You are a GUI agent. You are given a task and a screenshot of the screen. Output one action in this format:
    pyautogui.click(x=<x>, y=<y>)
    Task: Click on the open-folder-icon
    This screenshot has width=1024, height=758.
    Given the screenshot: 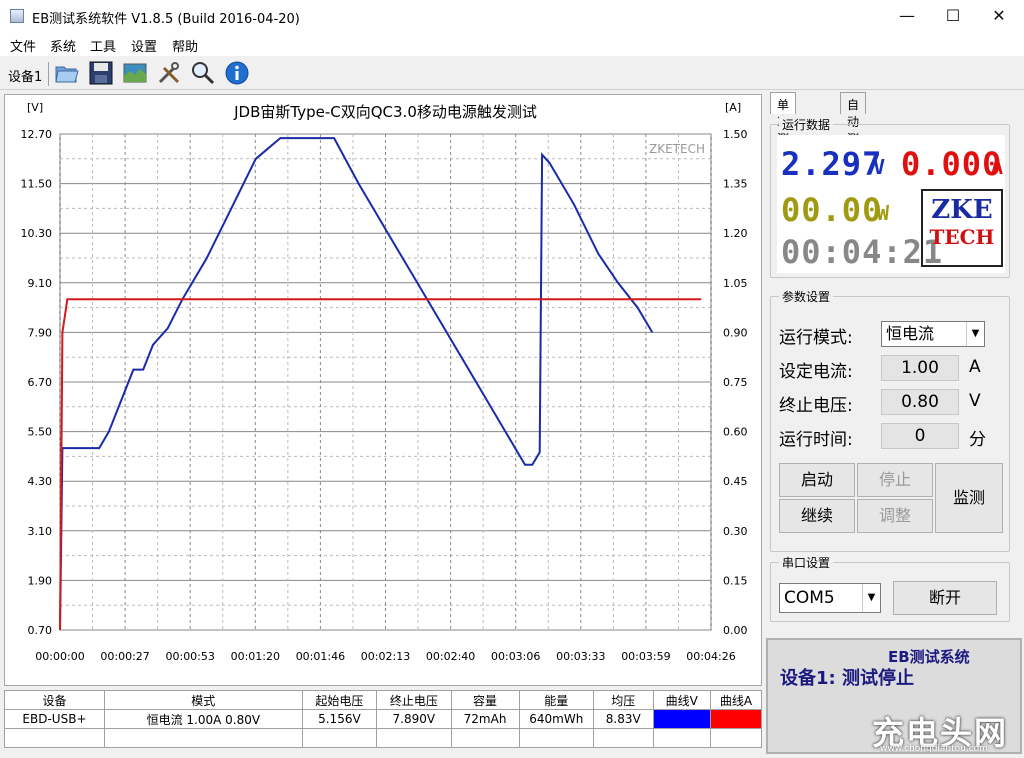 What is the action you would take?
    pyautogui.click(x=67, y=73)
    